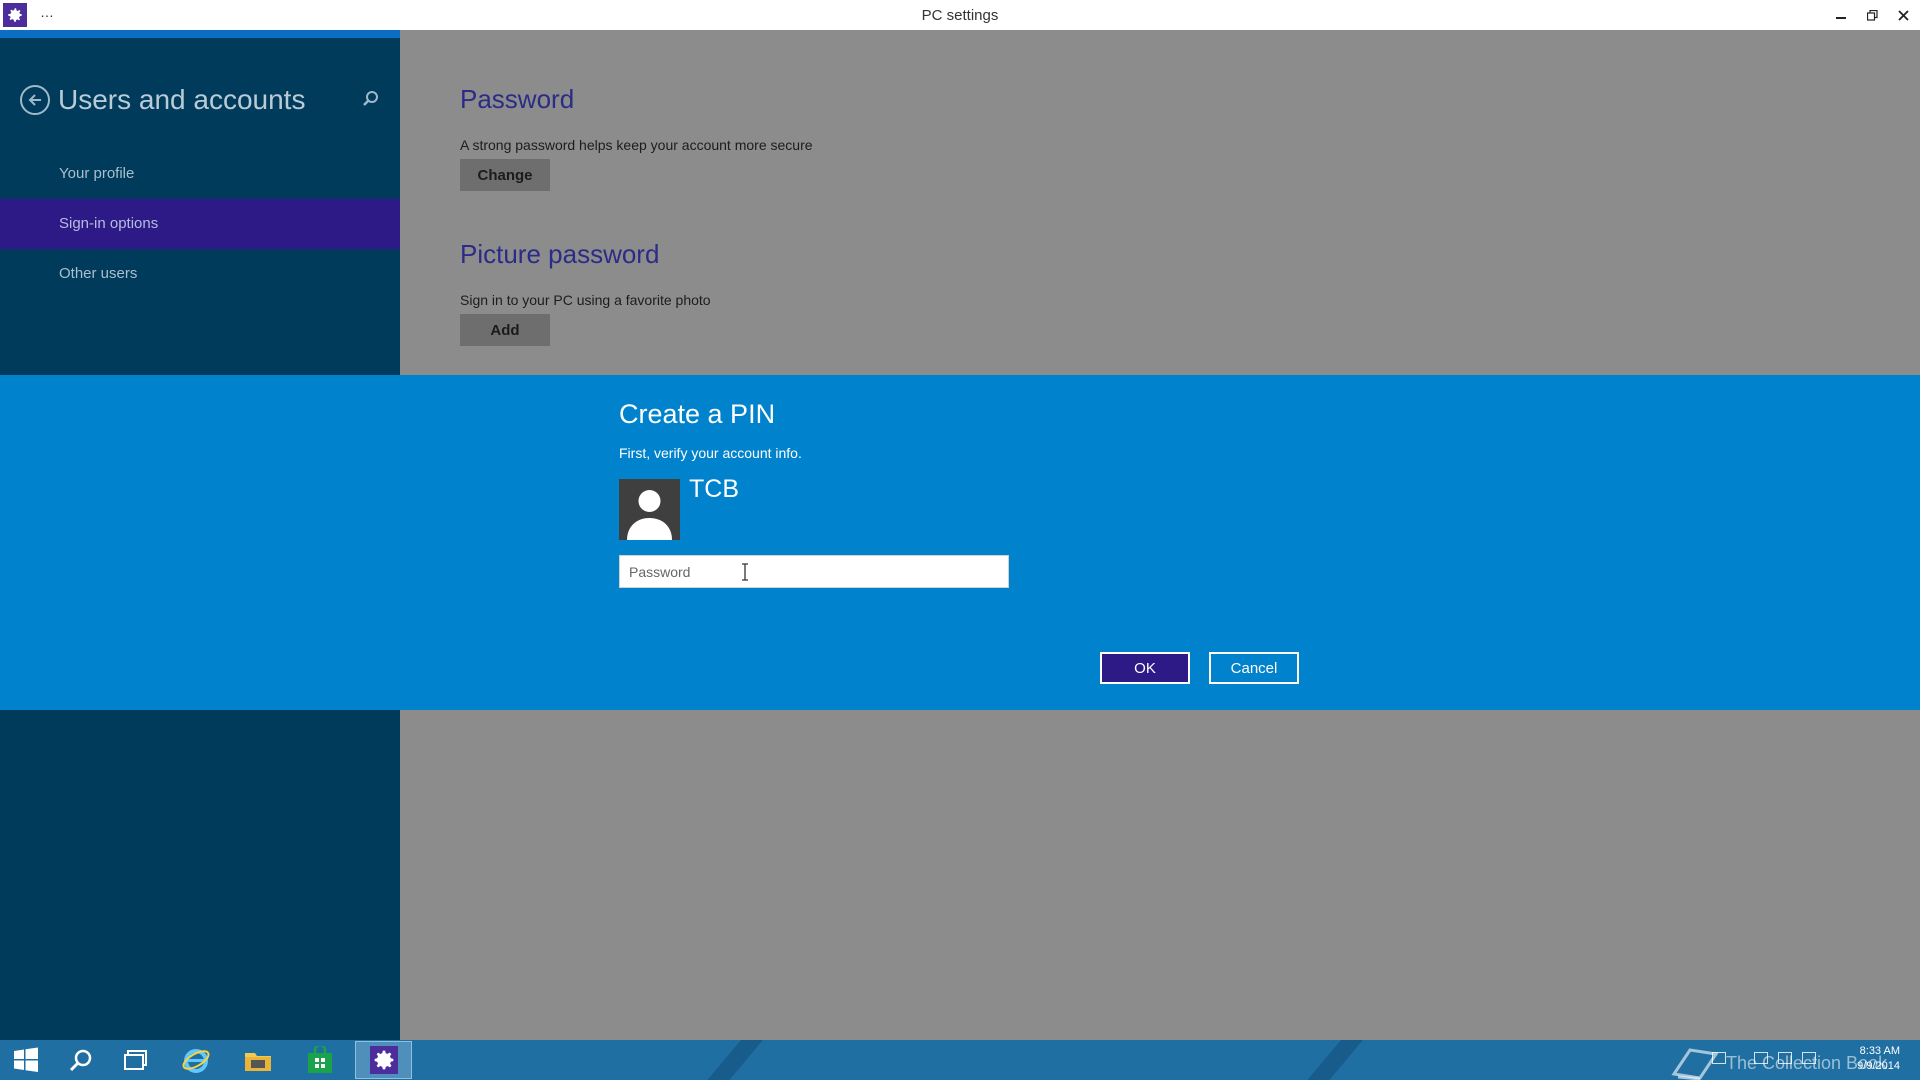 The width and height of the screenshot is (1920, 1080). What do you see at coordinates (505, 175) in the screenshot?
I see `change-password-button: Change` at bounding box center [505, 175].